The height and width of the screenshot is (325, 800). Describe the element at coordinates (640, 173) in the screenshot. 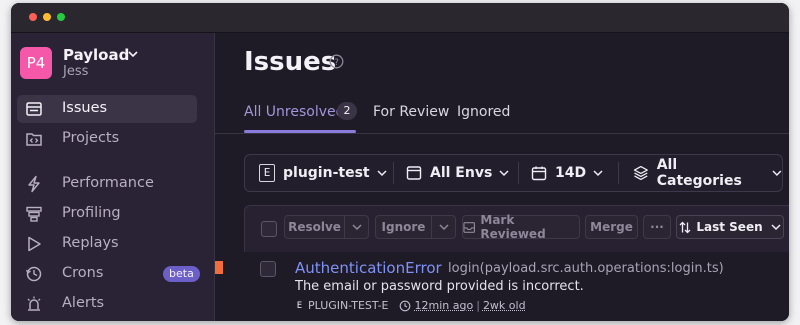

I see `layers-icon` at that location.